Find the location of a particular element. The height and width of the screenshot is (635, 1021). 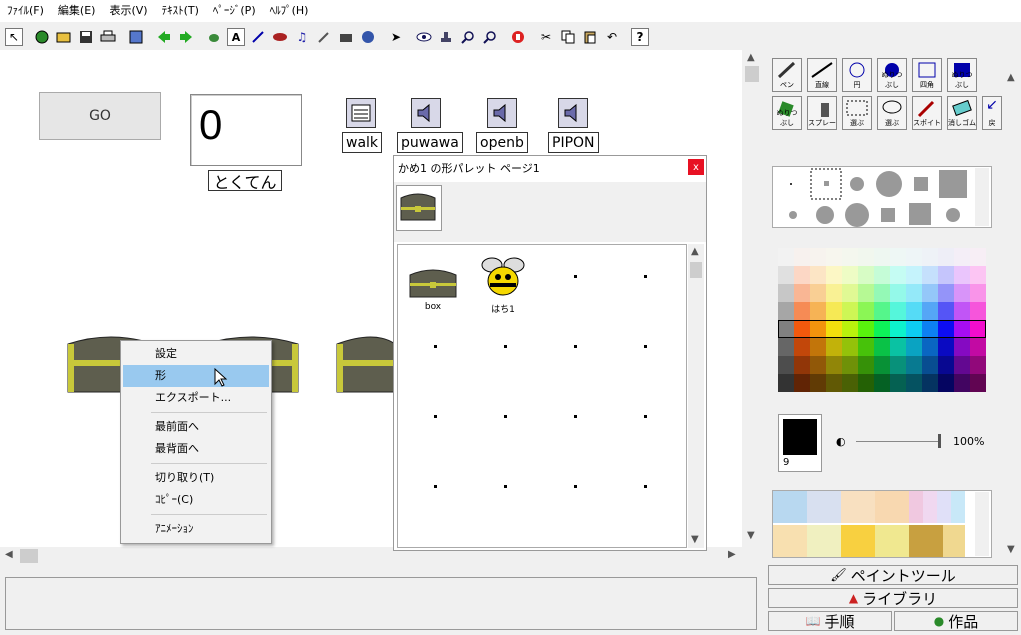

select-rect-tool: 選ぶ is located at coordinates (857, 113).